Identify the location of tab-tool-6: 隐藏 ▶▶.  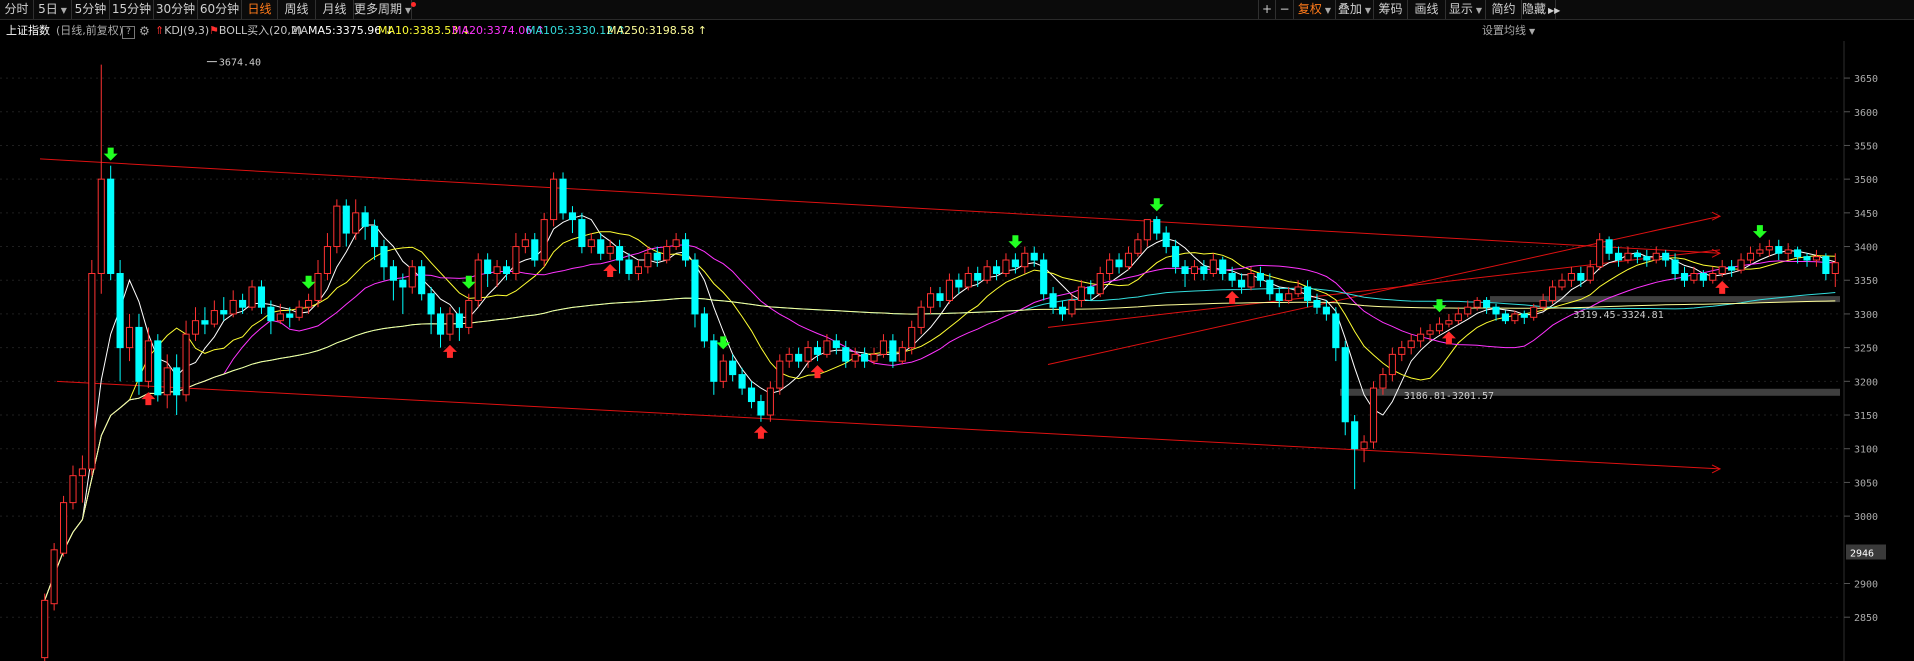
(1541, 9).